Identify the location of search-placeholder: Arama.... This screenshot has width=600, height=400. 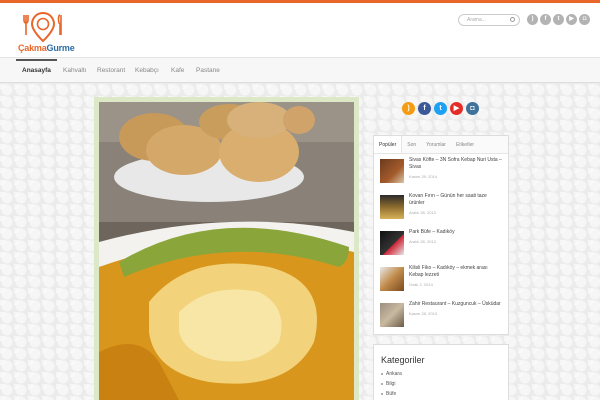
(476, 20).